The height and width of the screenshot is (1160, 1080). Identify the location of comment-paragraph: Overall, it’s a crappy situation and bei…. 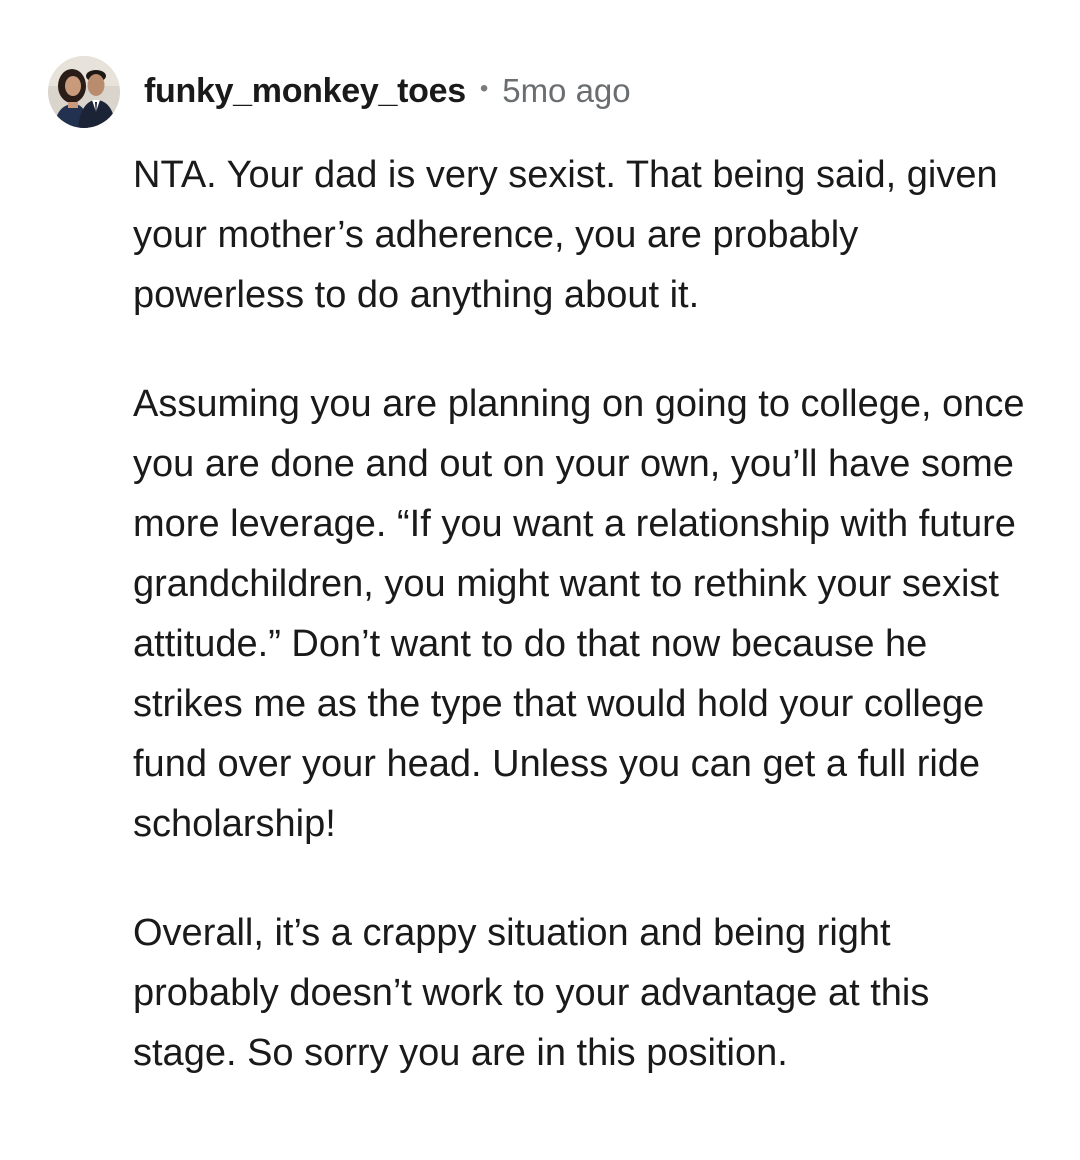
(531, 993).